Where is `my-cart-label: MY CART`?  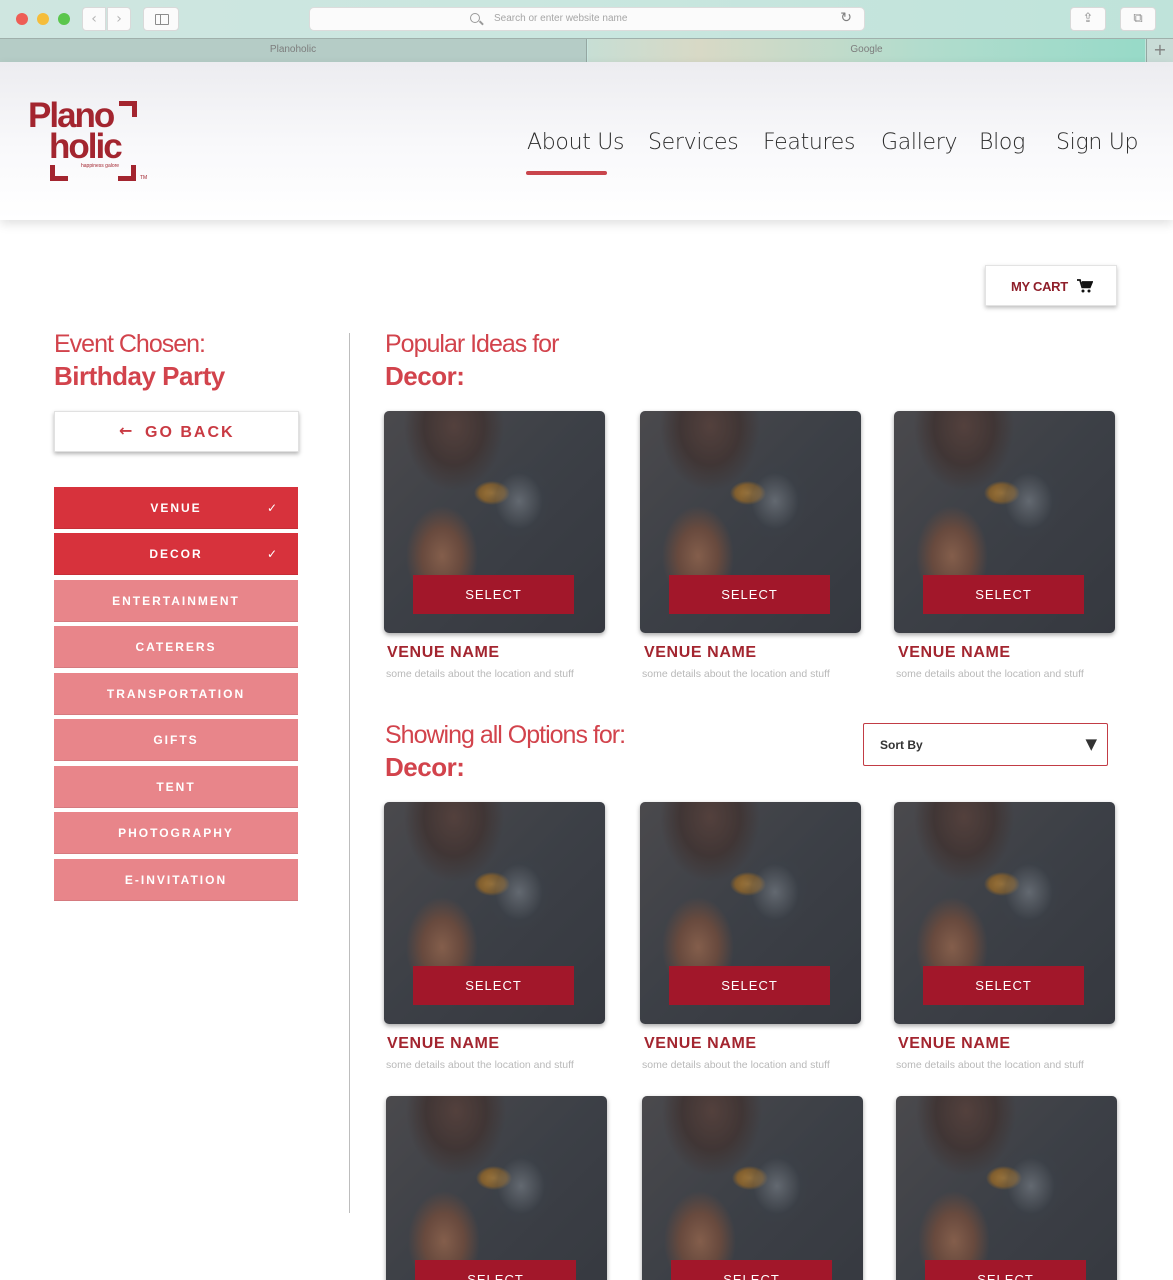
my-cart-label: MY CART is located at coordinates (1039, 286).